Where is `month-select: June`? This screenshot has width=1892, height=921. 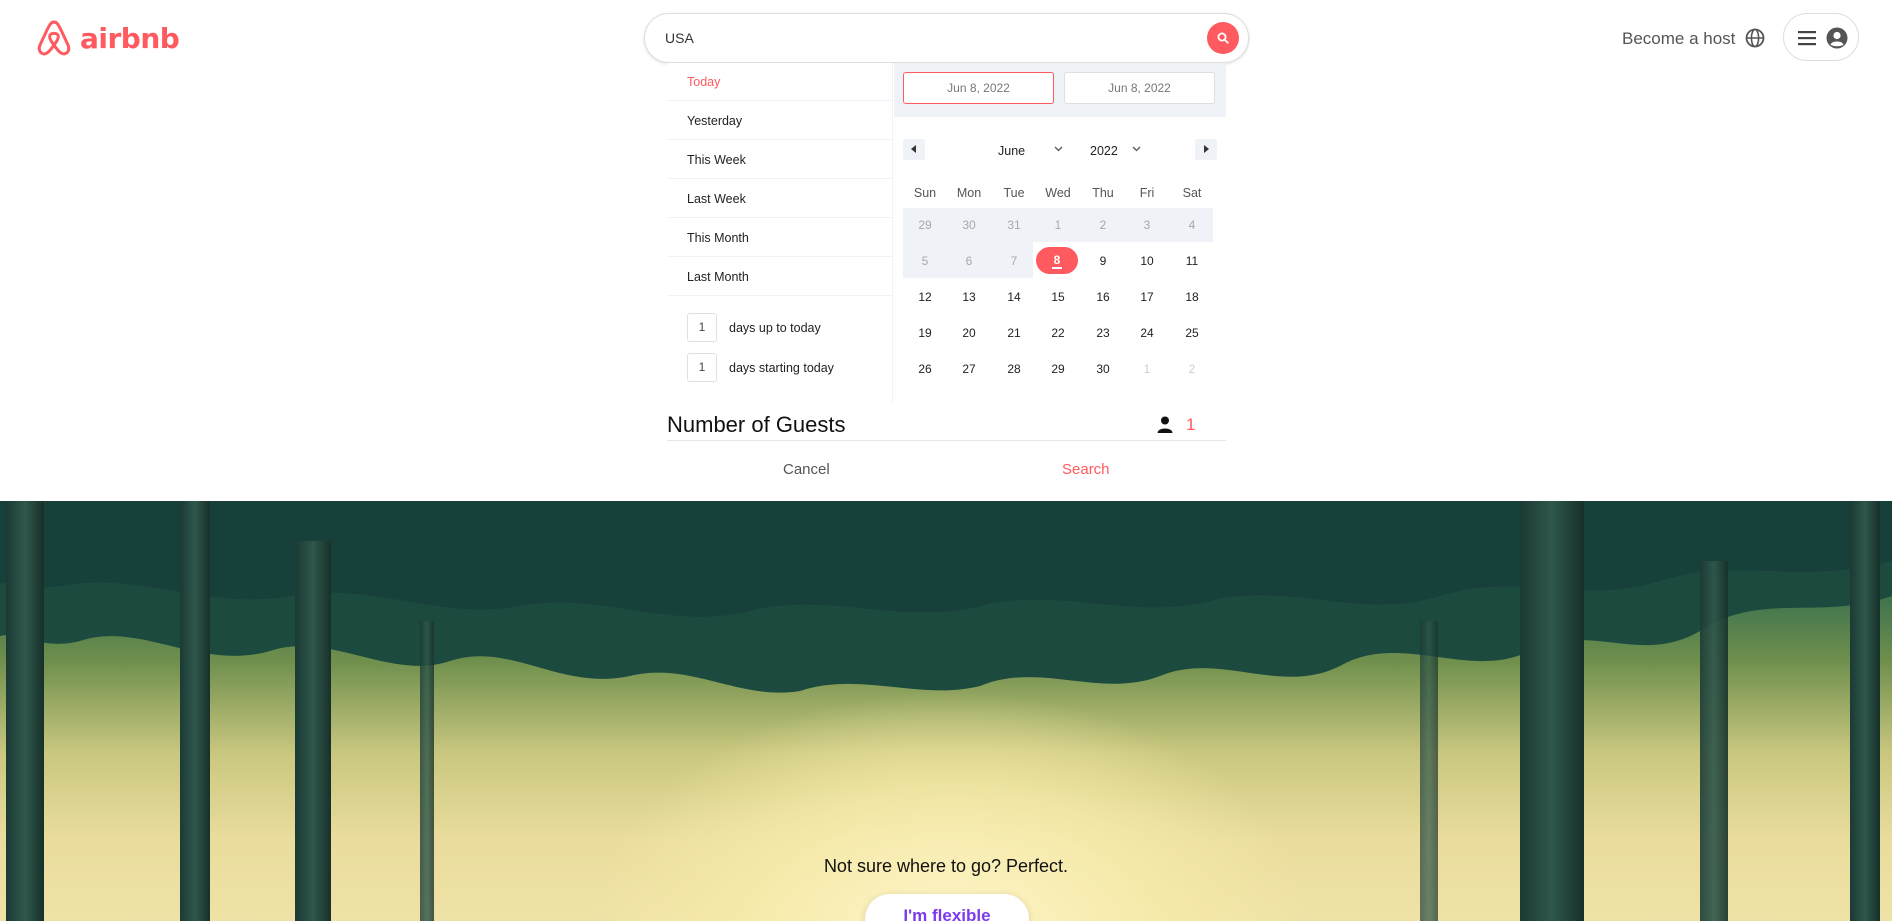
month-select: June is located at coordinates (1011, 151).